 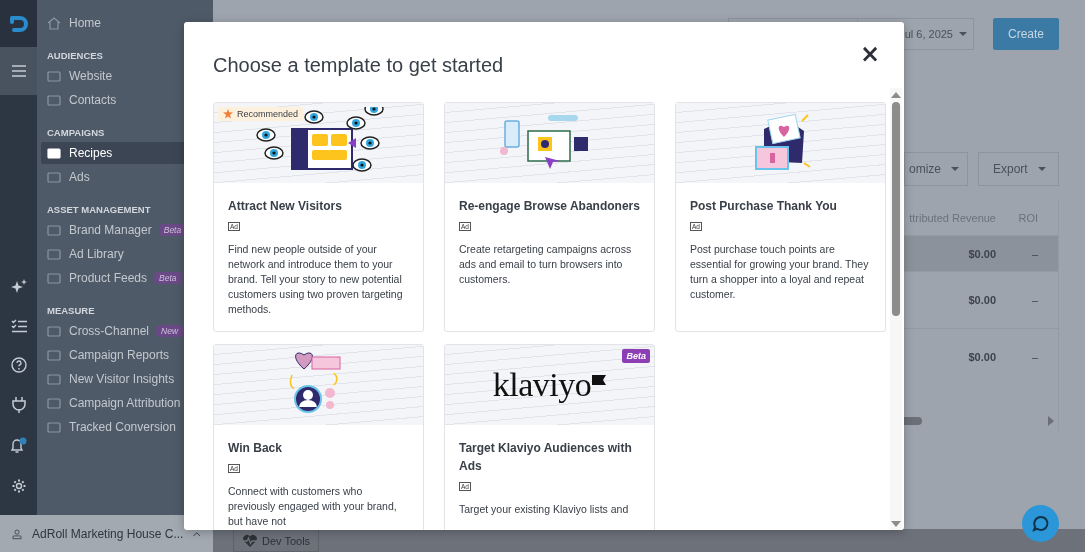 I want to click on card-title: Re-engage Browse Abandoners, so click(x=549, y=206).